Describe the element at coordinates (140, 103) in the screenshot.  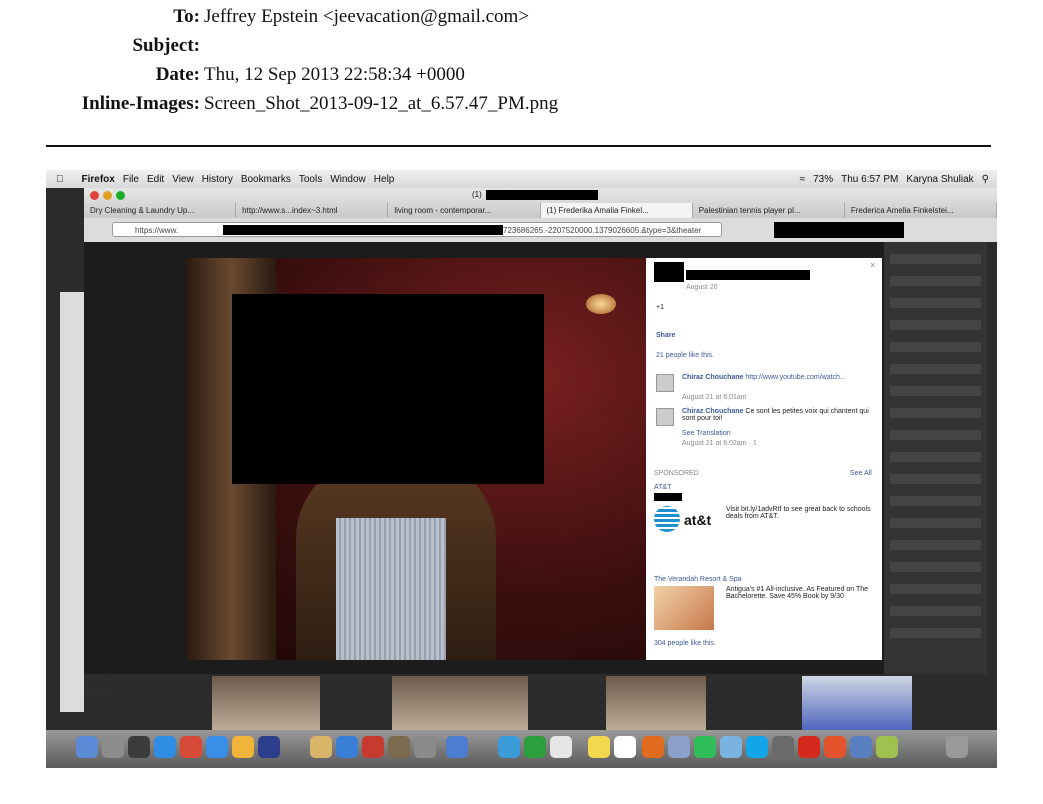
I see `inline-images-label: Inline-Images:` at that location.